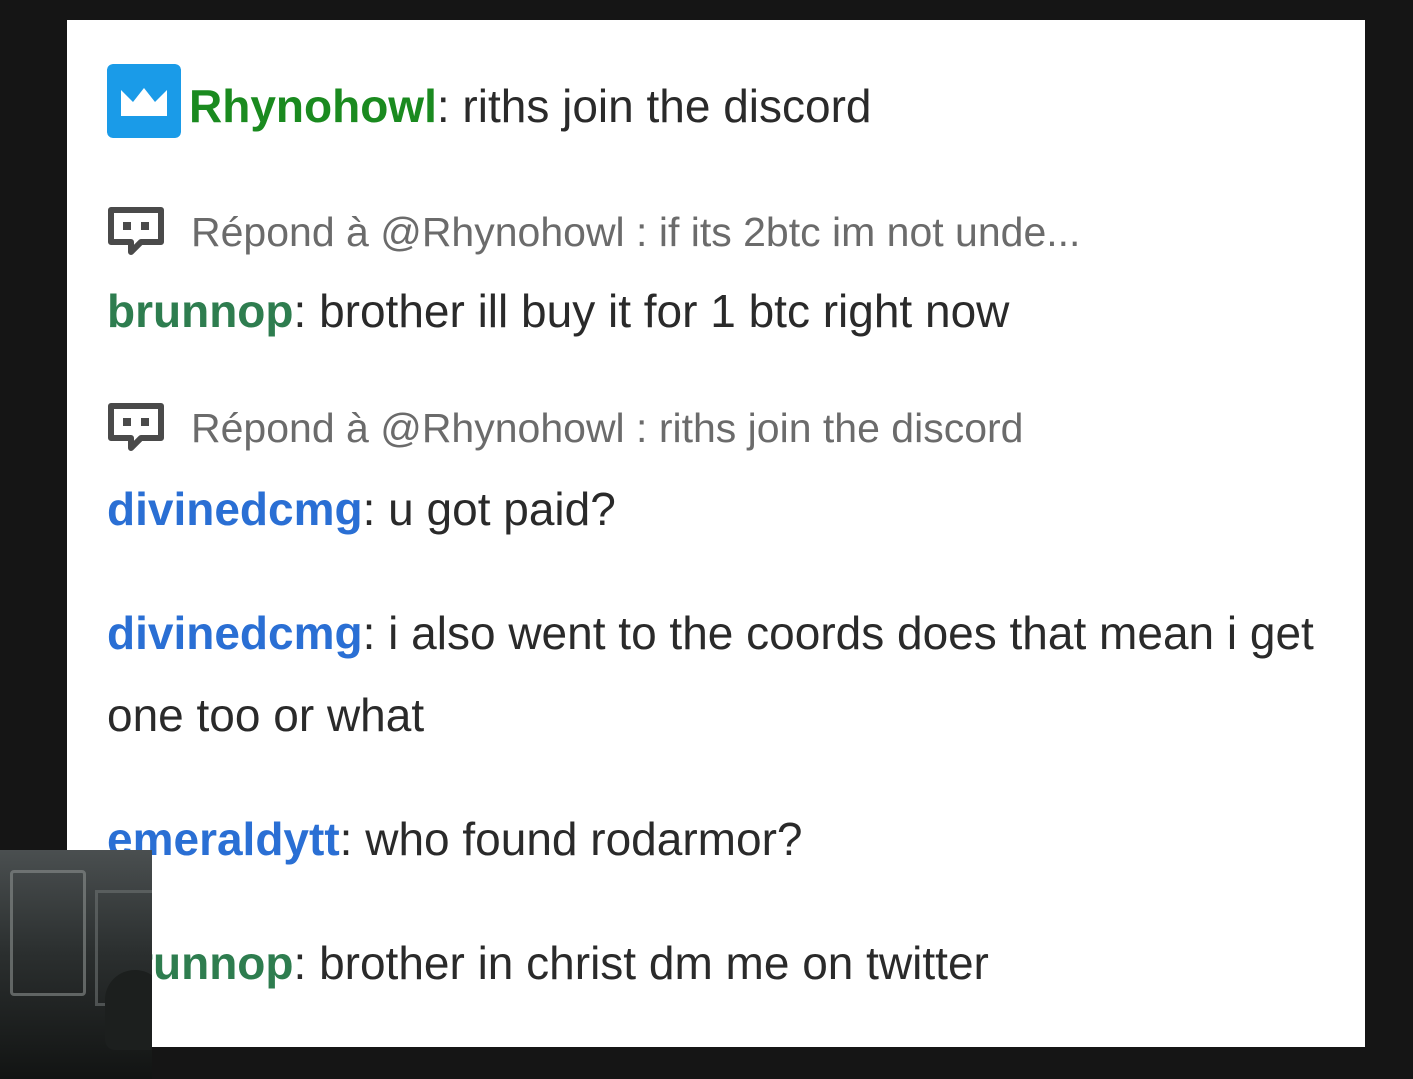  I want to click on chat-text: who found rodarmor?, so click(584, 839).